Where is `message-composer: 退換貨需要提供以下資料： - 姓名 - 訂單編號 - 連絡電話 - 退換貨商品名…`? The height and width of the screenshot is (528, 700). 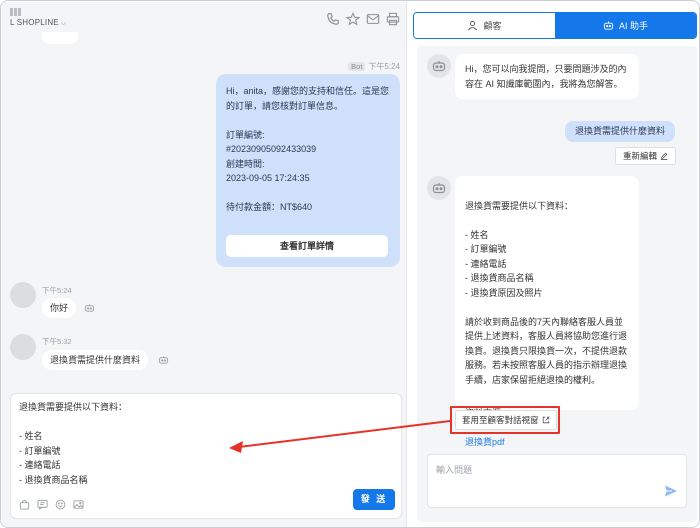 message-composer: 退換貨需要提供以下資料： - 姓名 - 訂單編號 - 連絡電話 - 退換貨商品名… is located at coordinates (206, 456).